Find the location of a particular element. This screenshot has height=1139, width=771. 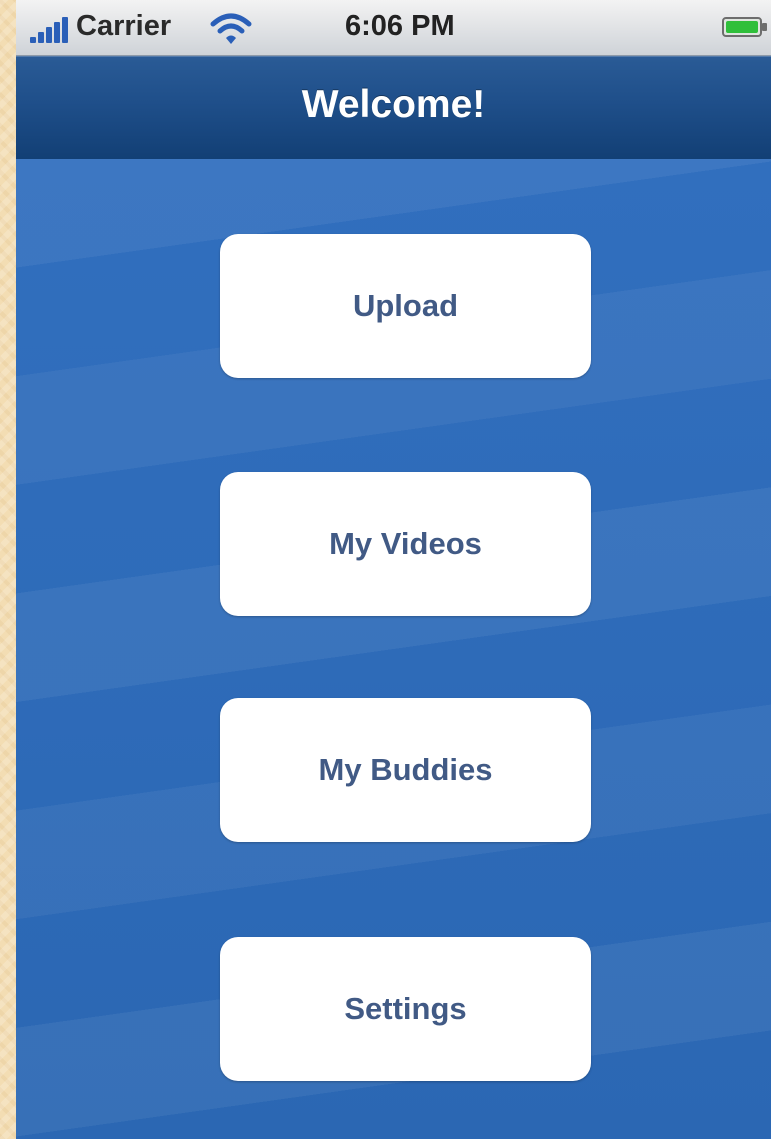

my-videos-button-label: My Videos is located at coordinates (405, 543).